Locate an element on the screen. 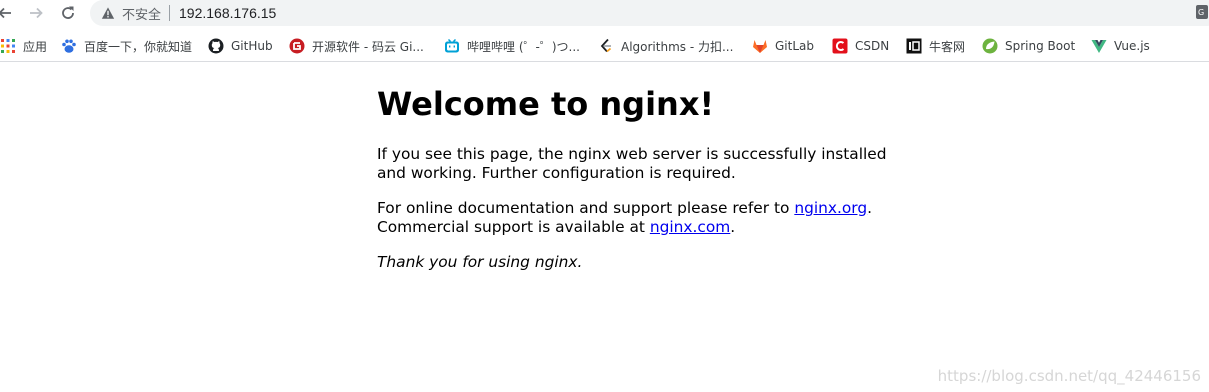 This screenshot has width=1209, height=392. github-icon is located at coordinates (216, 46).